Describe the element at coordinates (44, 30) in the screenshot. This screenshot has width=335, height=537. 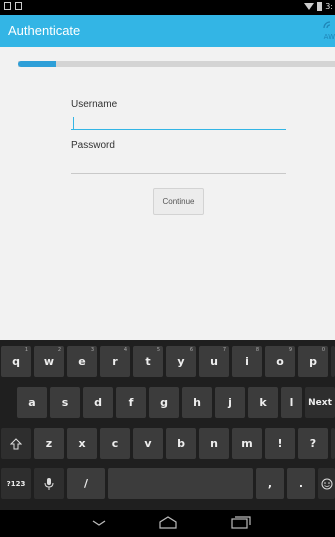
I see `app-title: Authenticate` at that location.